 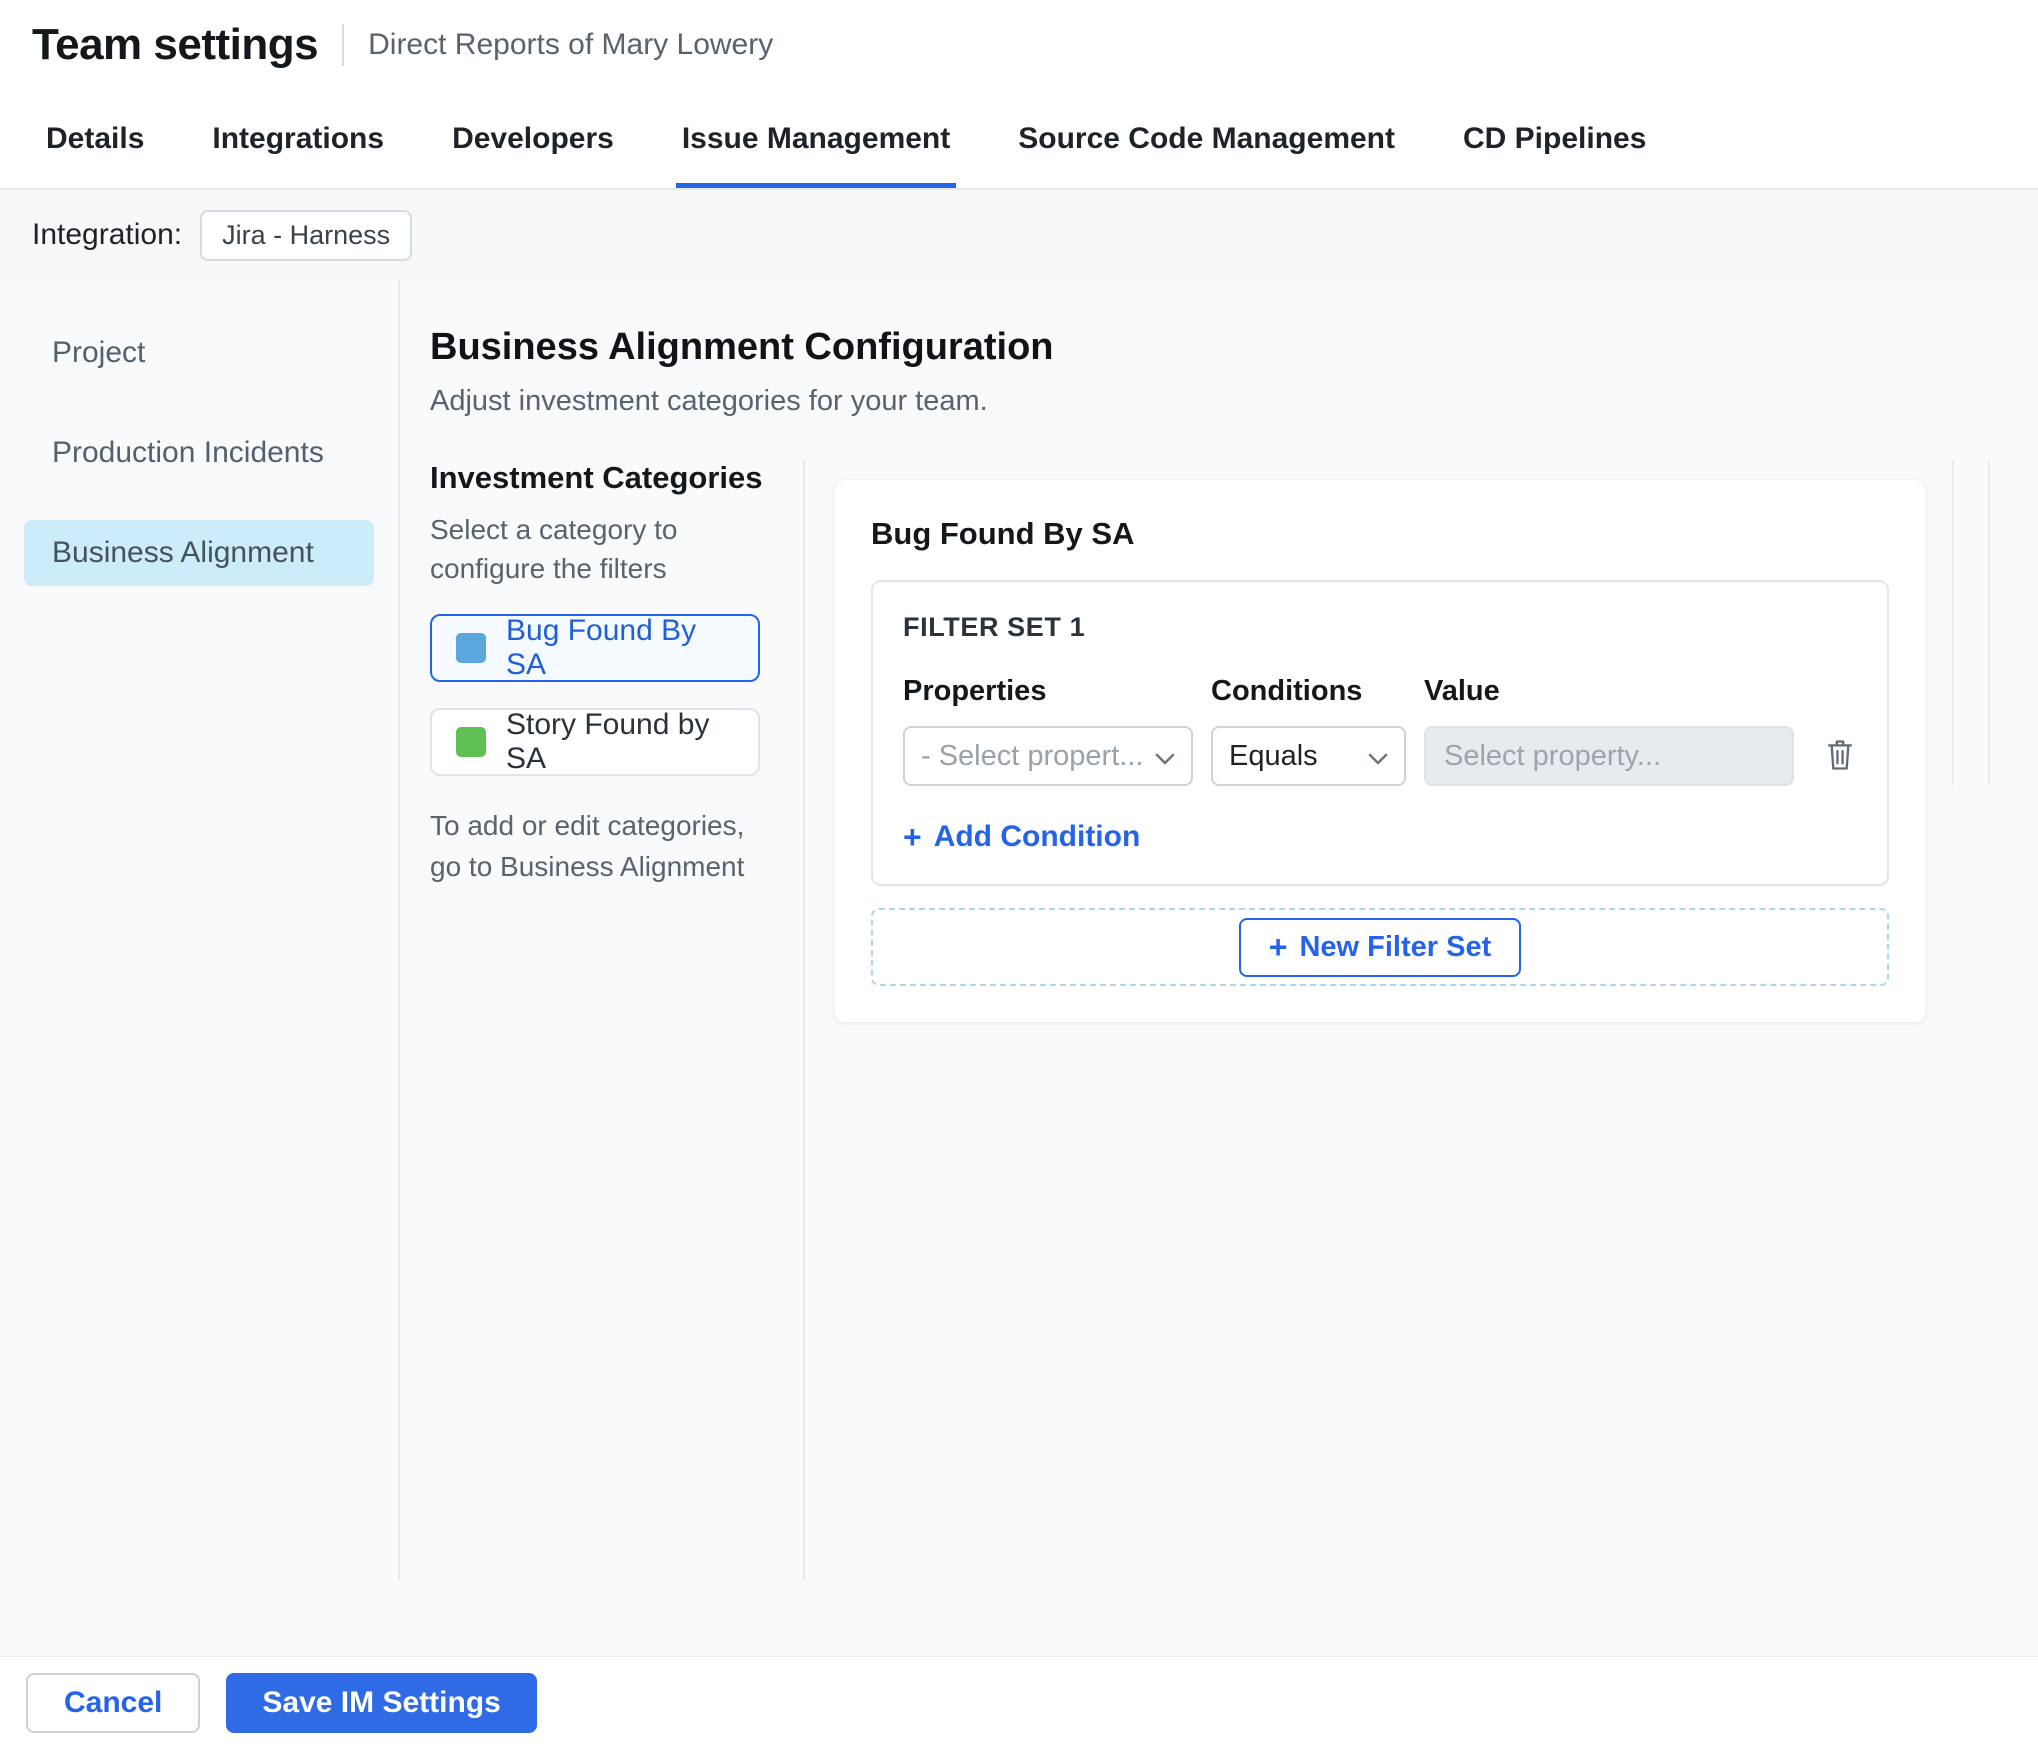 I want to click on save-im-settings-button: Save IM Settings, so click(x=381, y=1702).